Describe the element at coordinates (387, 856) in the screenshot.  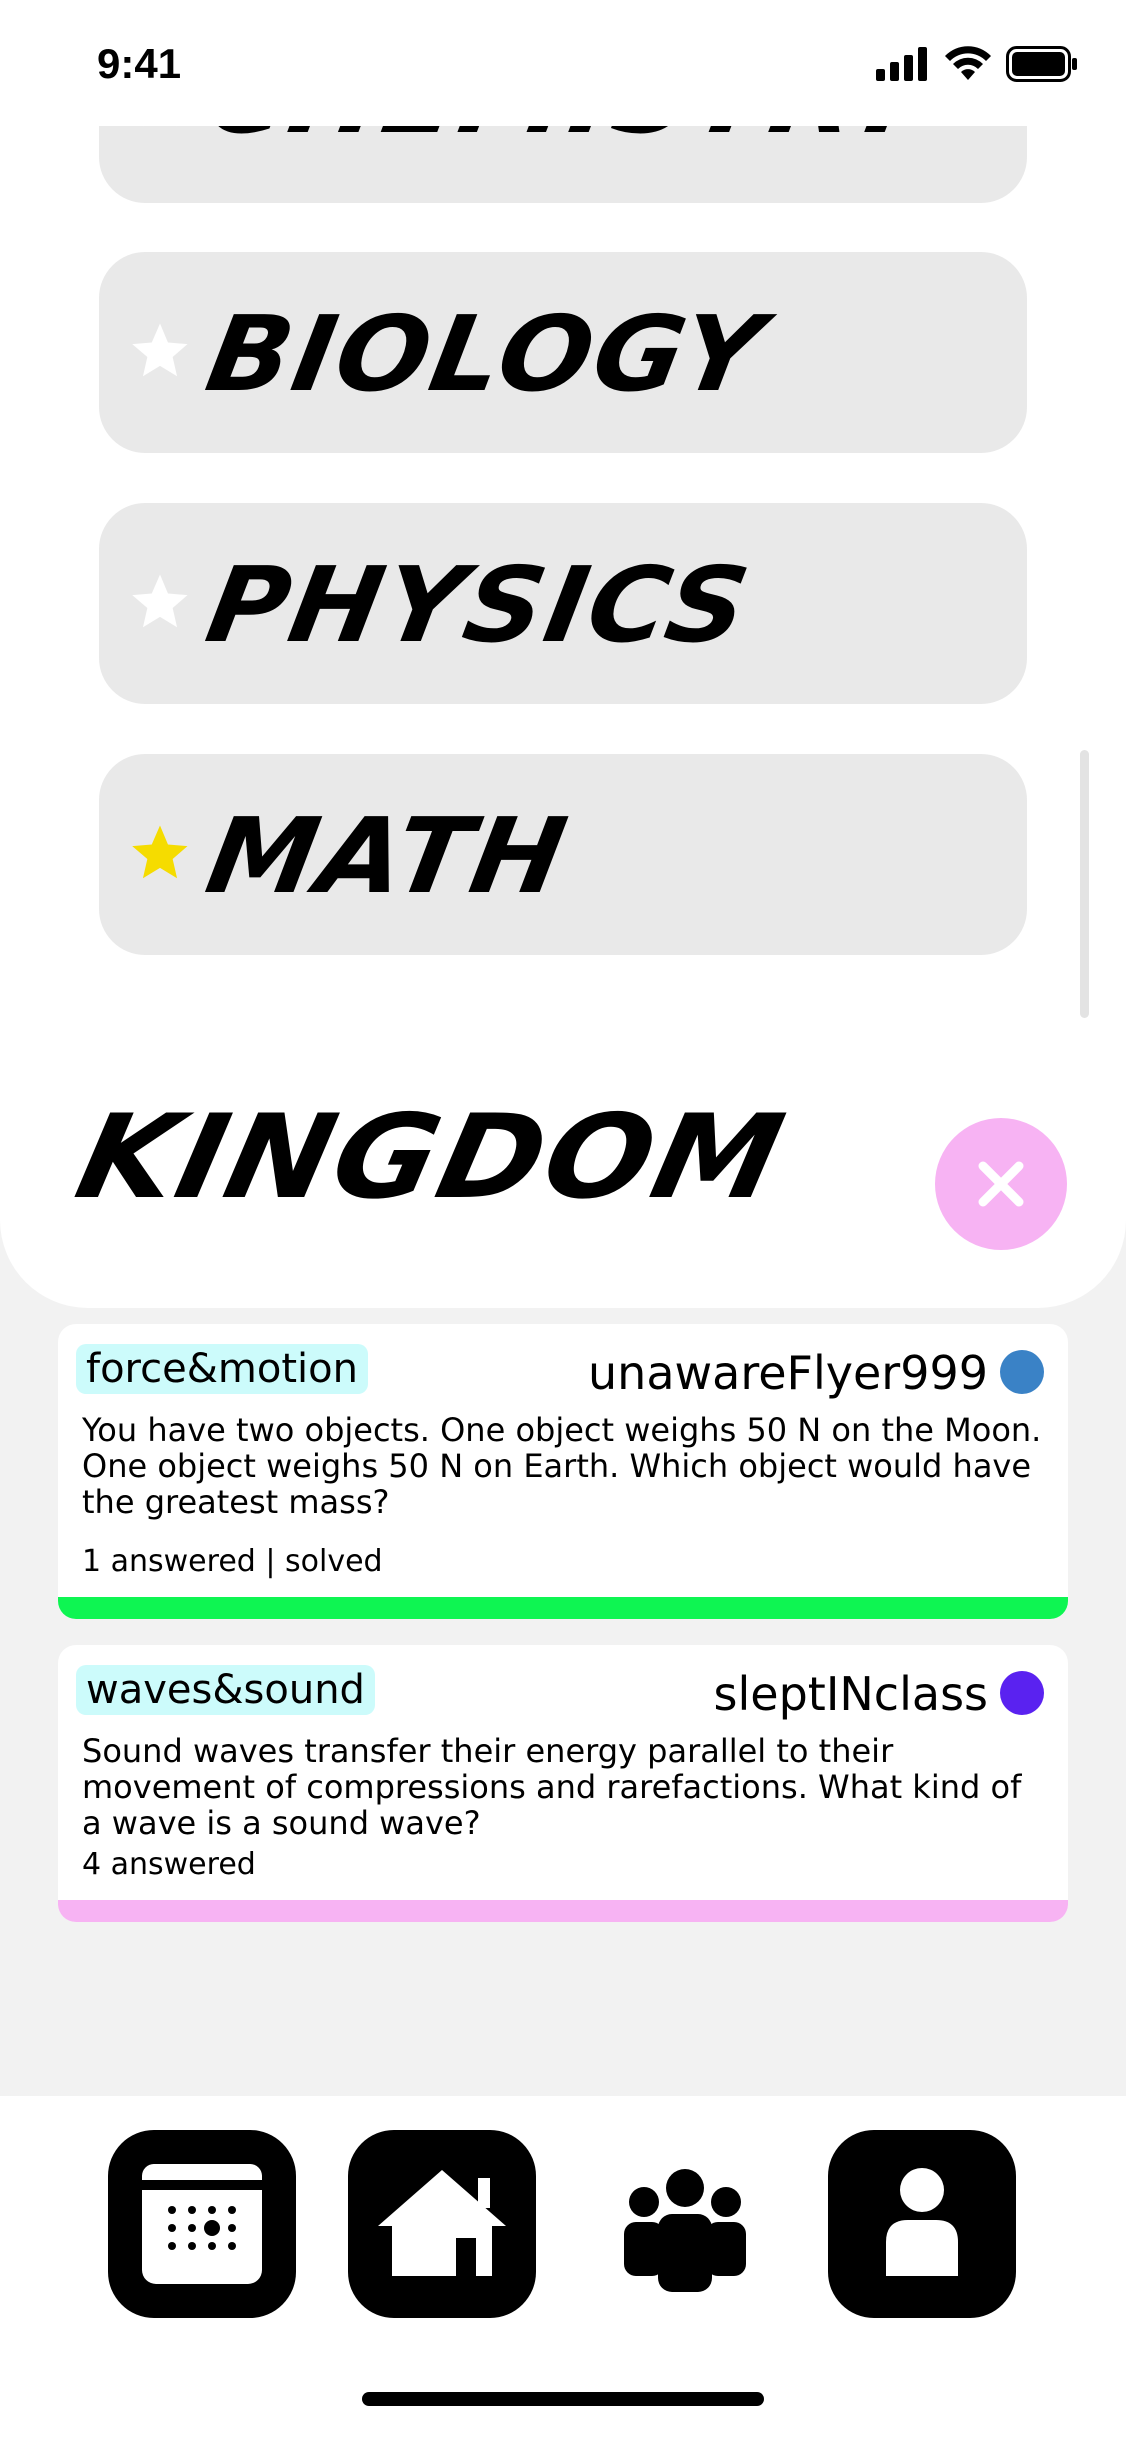
I see `subject-label: MATH` at that location.